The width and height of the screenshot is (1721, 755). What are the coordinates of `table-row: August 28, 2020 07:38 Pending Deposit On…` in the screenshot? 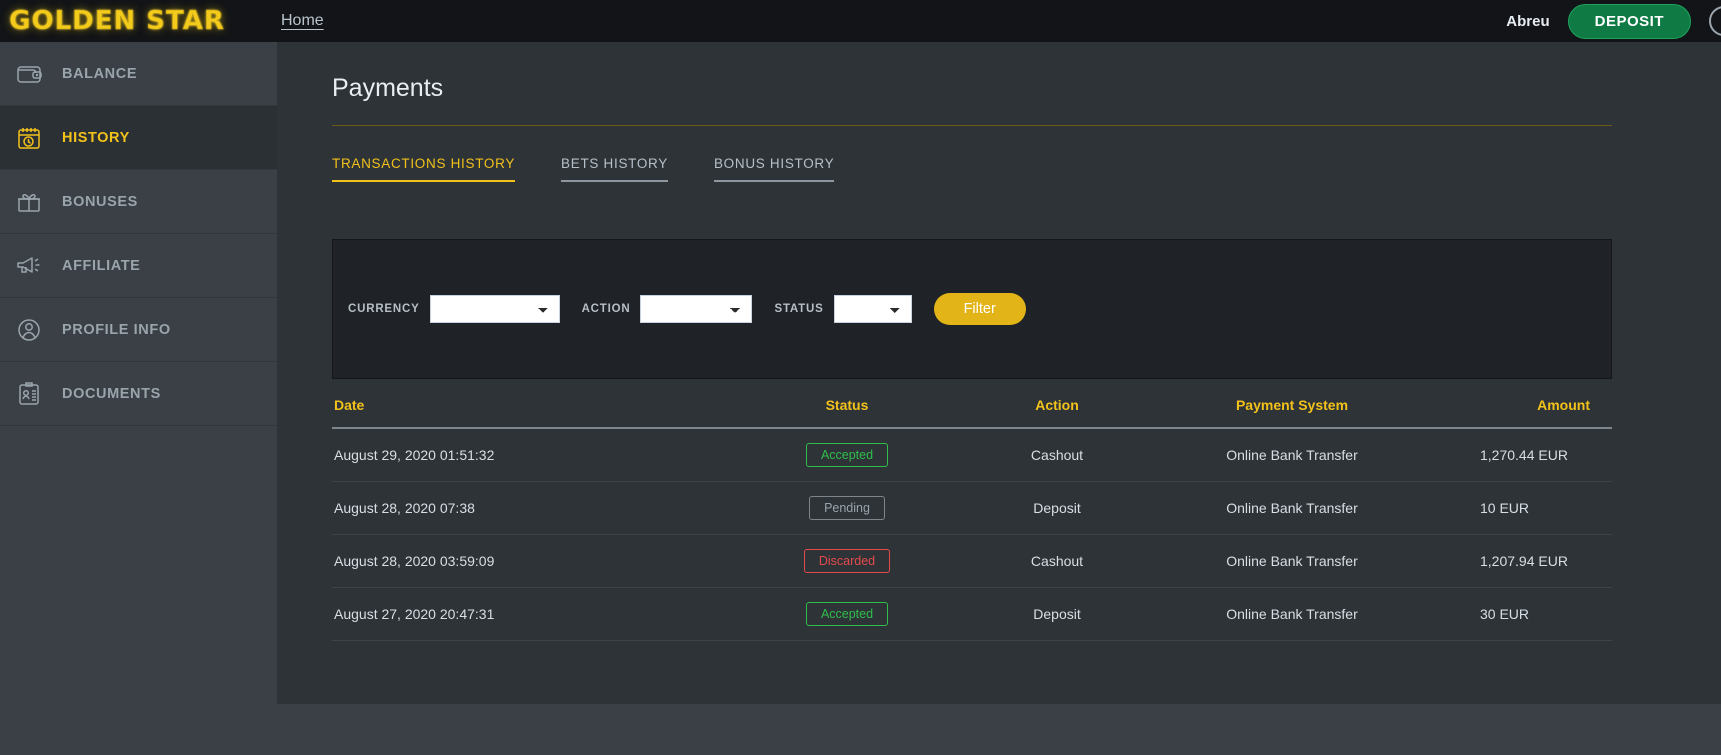 It's located at (972, 508).